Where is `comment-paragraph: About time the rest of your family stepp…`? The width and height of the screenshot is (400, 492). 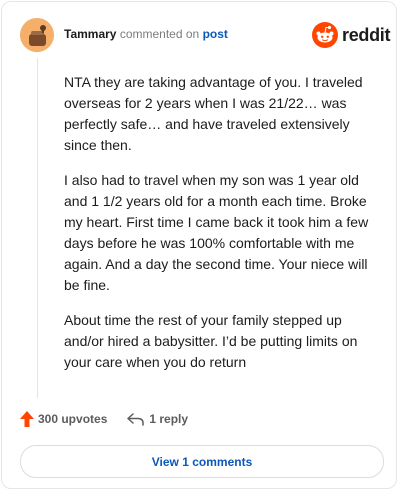
comment-paragraph: About time the rest of your family stepp… is located at coordinates (211, 341).